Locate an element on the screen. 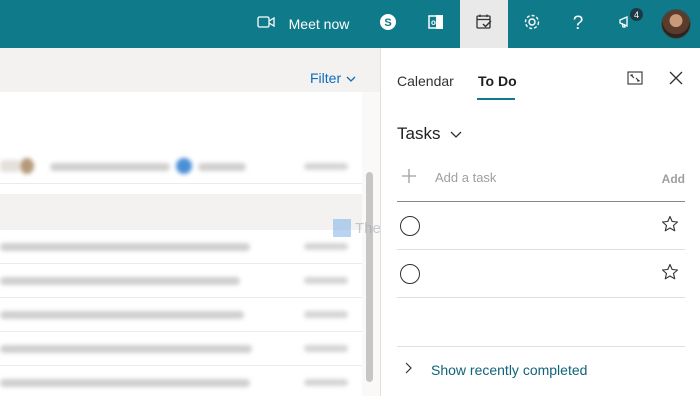 Image resolution: width=700 pixels, height=396 pixels. message-list-scrollbar is located at coordinates (369, 277).